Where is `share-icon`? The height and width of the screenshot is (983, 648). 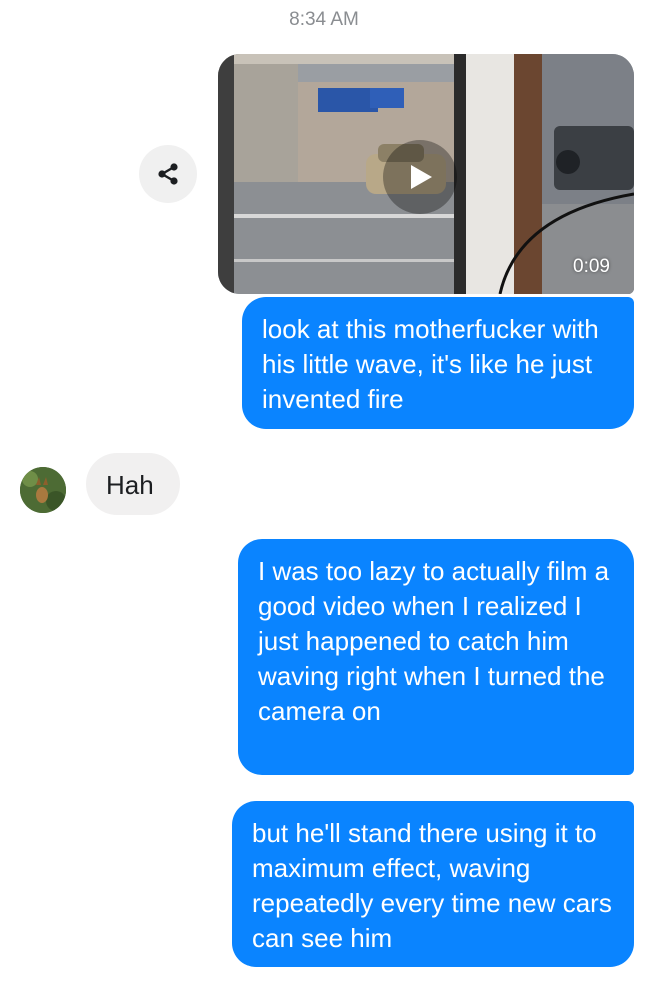 share-icon is located at coordinates (168, 174).